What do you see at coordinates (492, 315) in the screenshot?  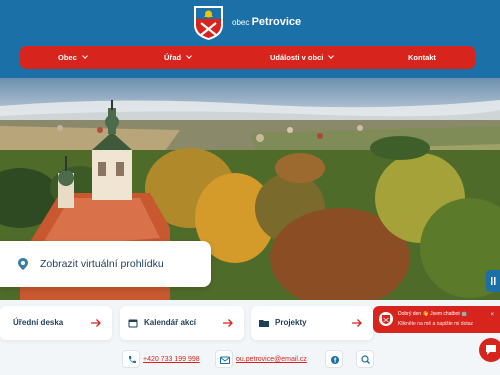 I see `close-icon: ×` at bounding box center [492, 315].